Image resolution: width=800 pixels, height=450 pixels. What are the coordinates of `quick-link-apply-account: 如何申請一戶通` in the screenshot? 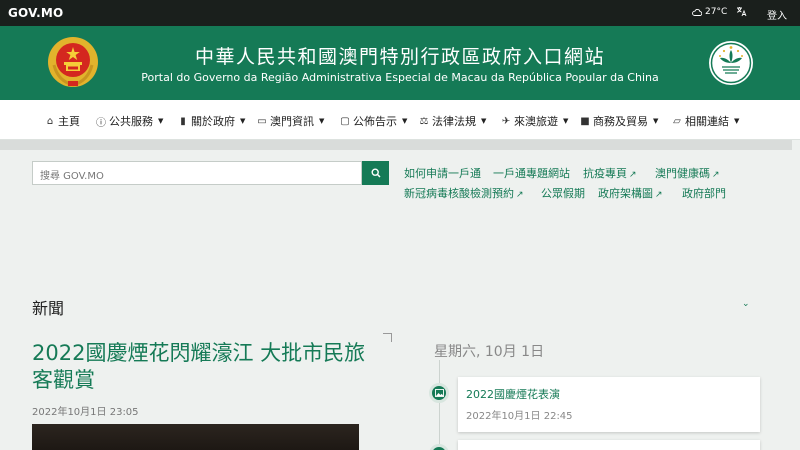 It's located at (442, 173).